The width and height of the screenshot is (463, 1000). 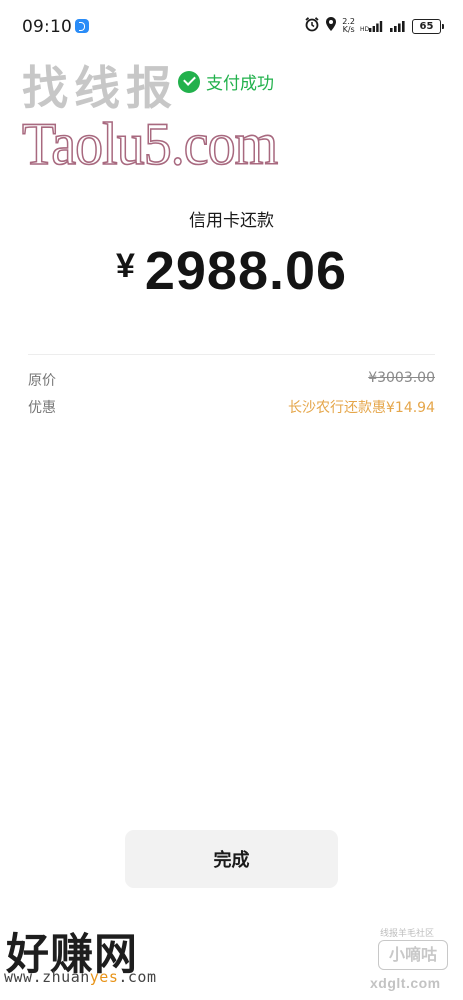 I want to click on network-speed-unit: K/s, so click(x=348, y=29).